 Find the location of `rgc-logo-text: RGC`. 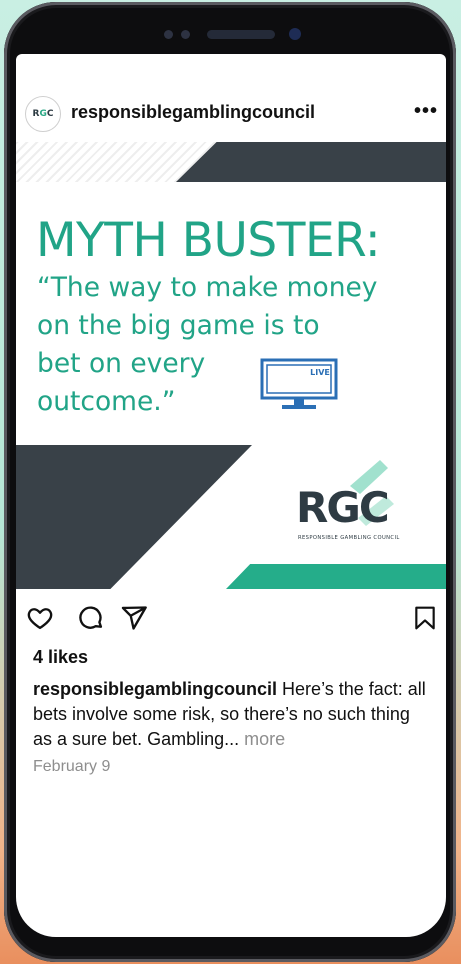

rgc-logo-text: RGC is located at coordinates (342, 507).